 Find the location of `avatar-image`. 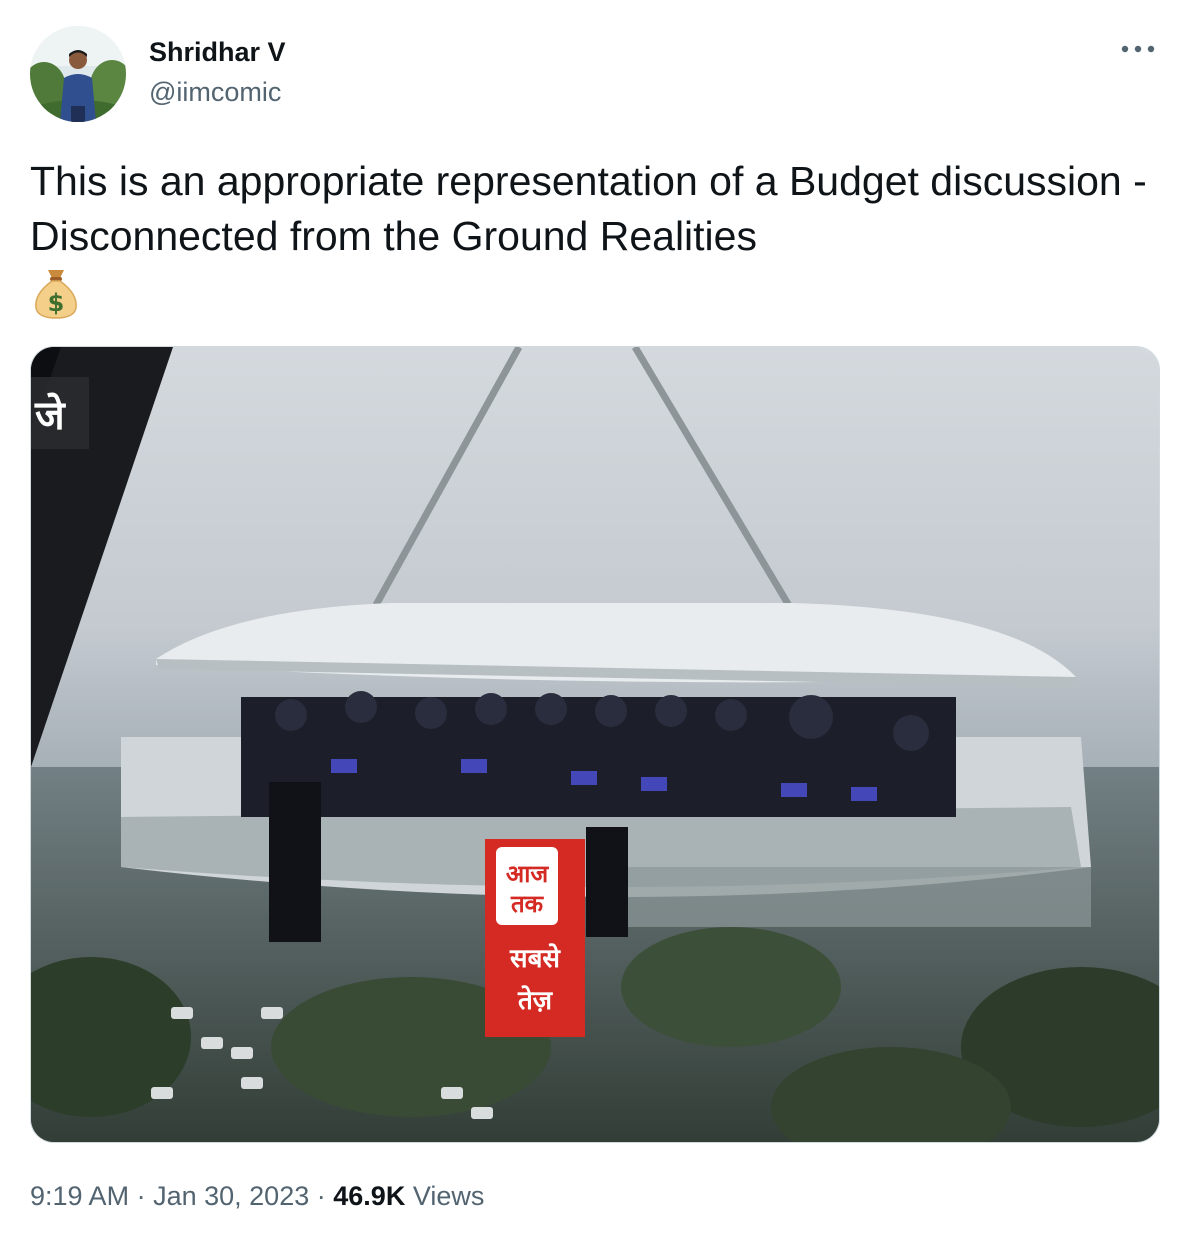

avatar-image is located at coordinates (78, 74).